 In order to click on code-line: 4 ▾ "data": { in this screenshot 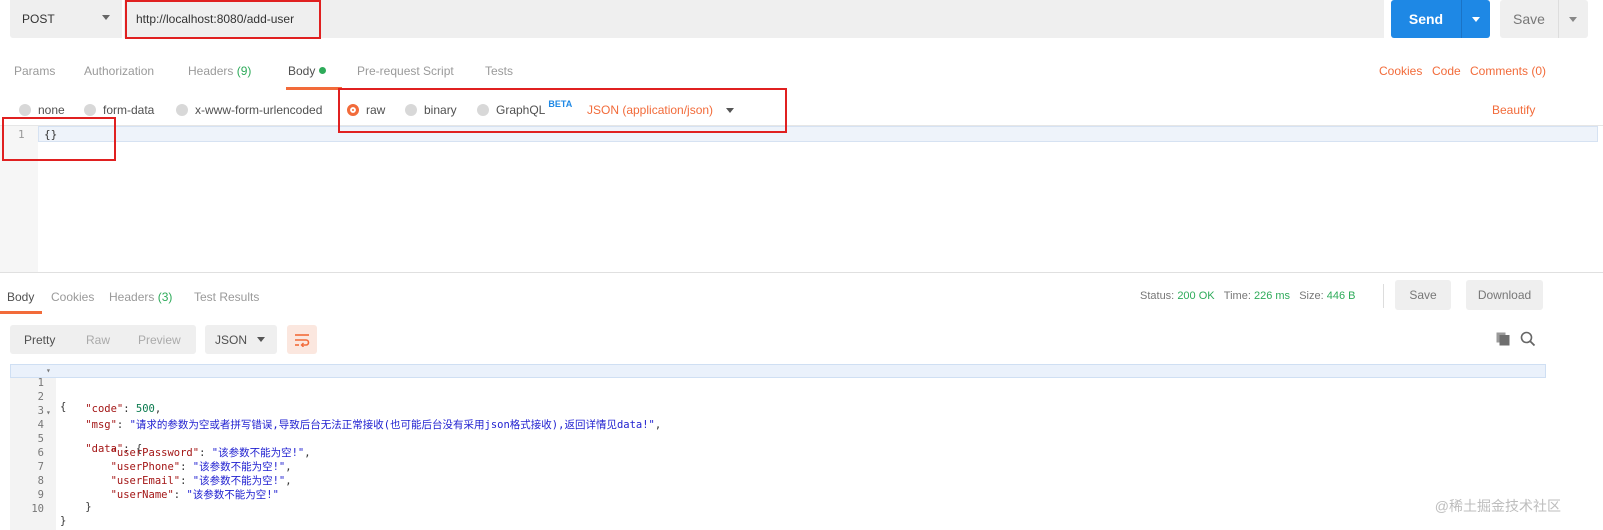, I will do `click(775, 431)`.